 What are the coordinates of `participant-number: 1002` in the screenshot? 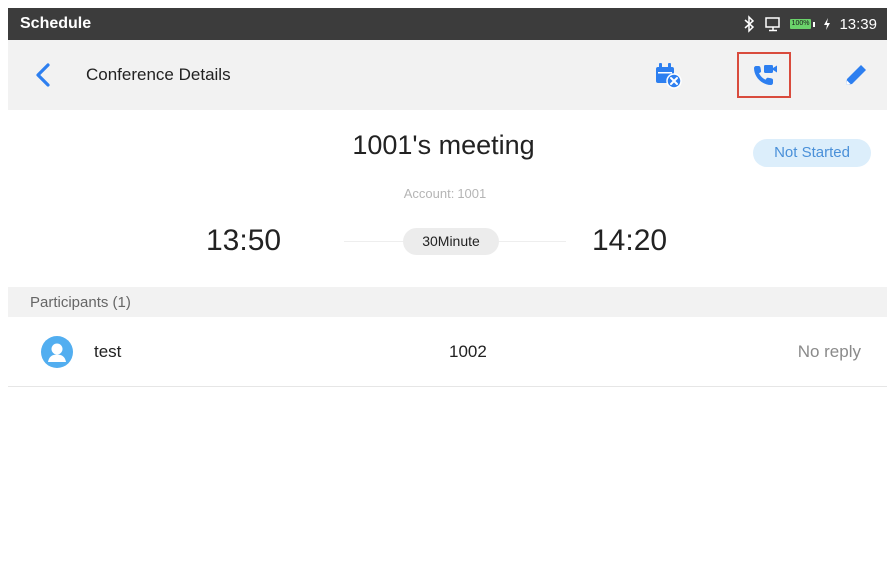 It's located at (468, 351).